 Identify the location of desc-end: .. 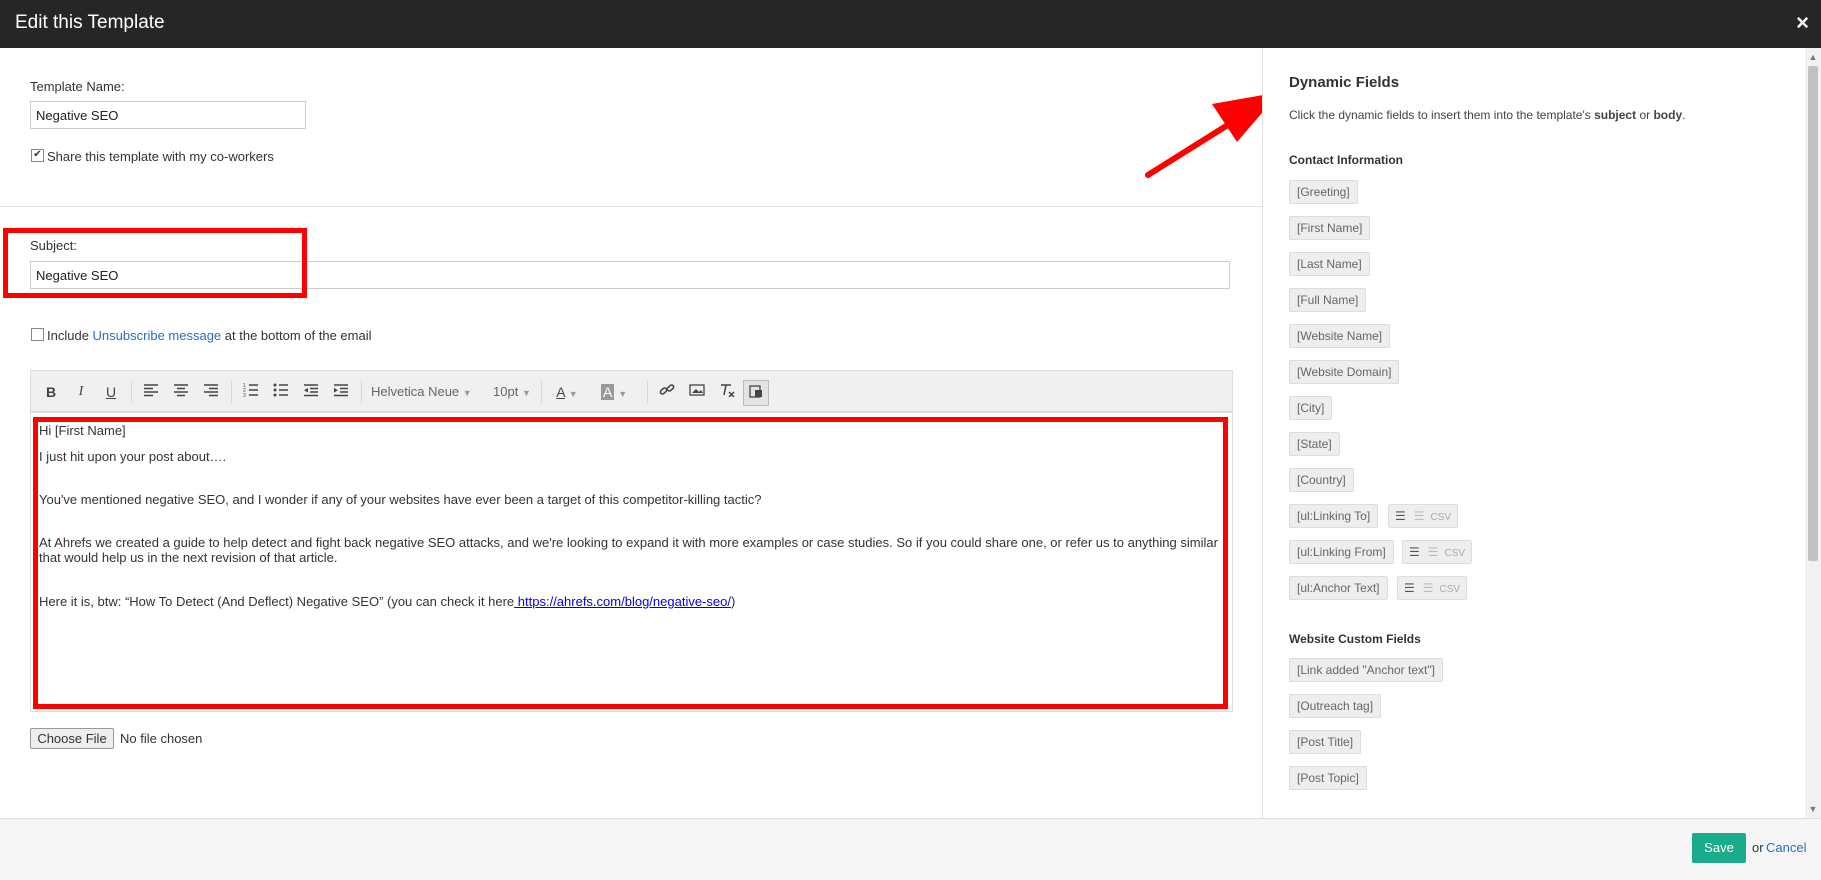
(1684, 115).